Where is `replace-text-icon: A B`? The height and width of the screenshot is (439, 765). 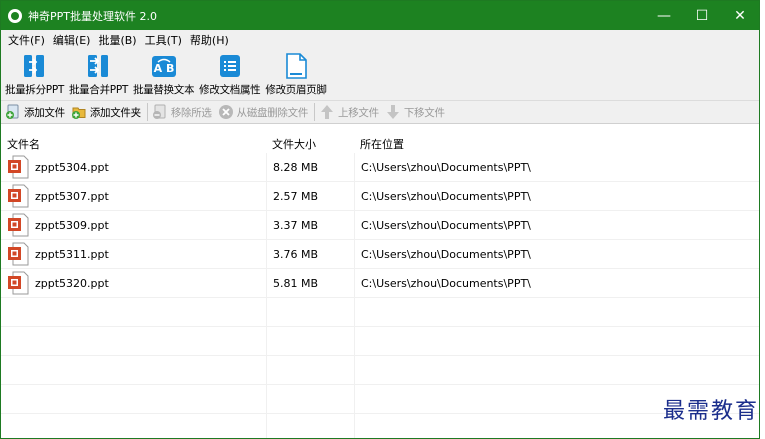 replace-text-icon: A B is located at coordinates (164, 66).